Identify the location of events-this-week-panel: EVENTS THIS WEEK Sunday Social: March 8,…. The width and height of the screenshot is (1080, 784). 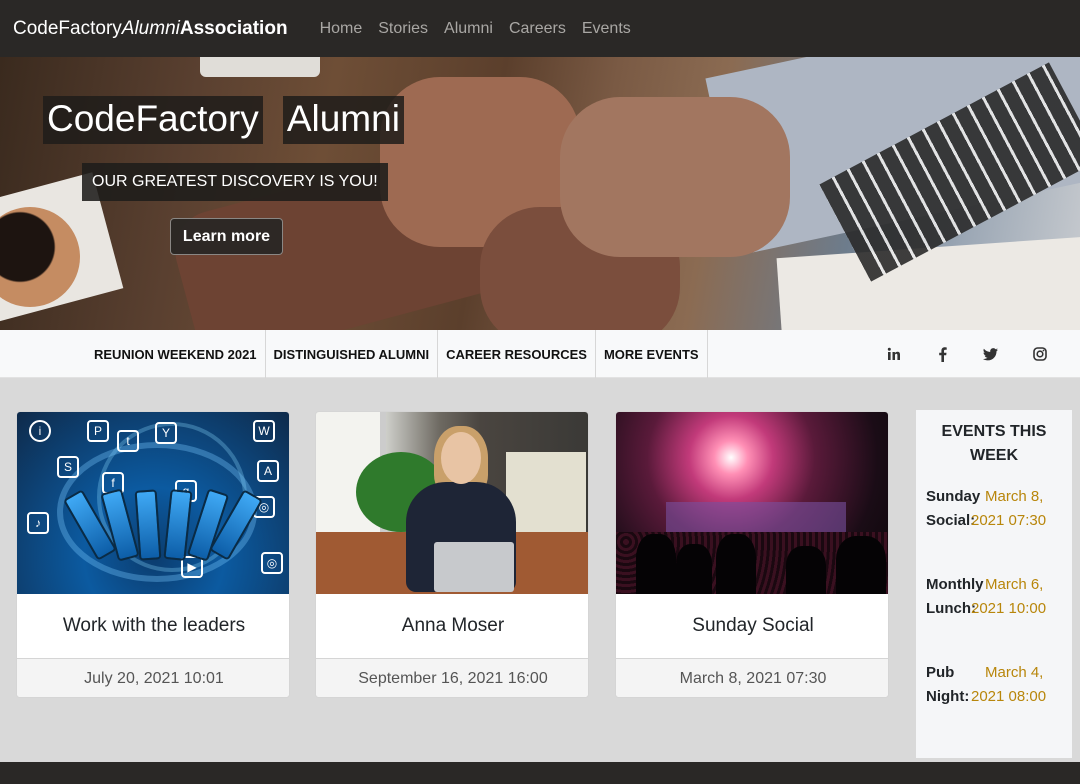
(994, 584).